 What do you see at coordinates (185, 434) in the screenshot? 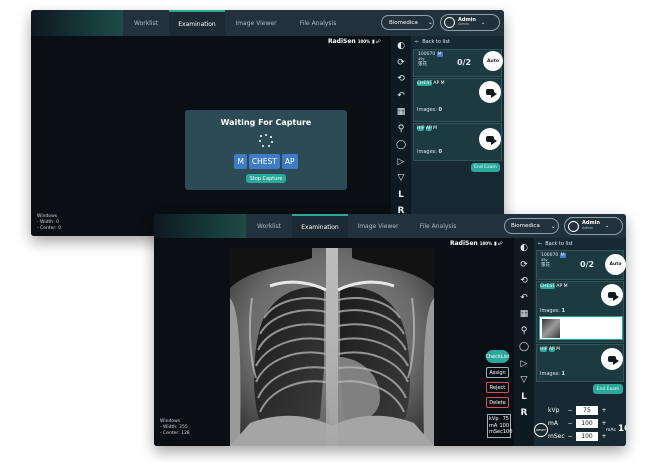
I see `center-value: 128` at bounding box center [185, 434].